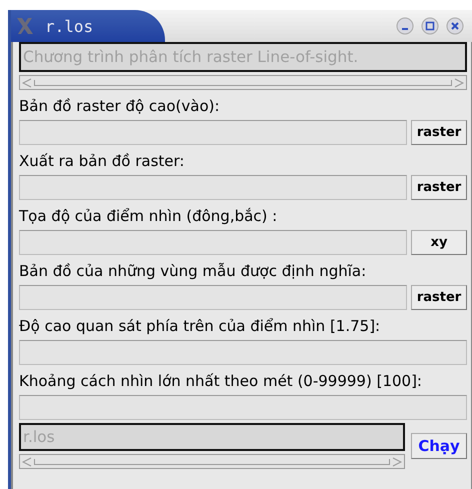  I want to click on maximize-icon, so click(430, 26).